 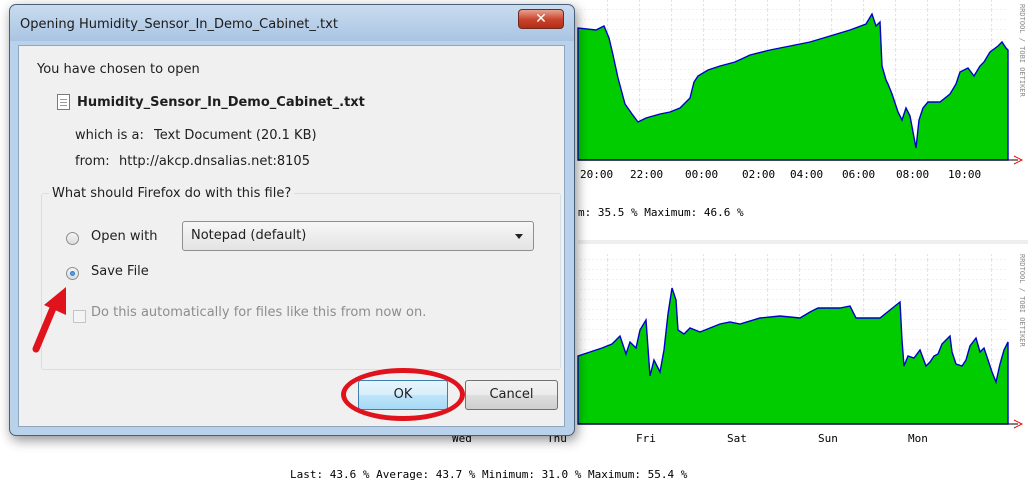 I want to click on action-question: What should Firefox do with this file?, so click(x=172, y=193).